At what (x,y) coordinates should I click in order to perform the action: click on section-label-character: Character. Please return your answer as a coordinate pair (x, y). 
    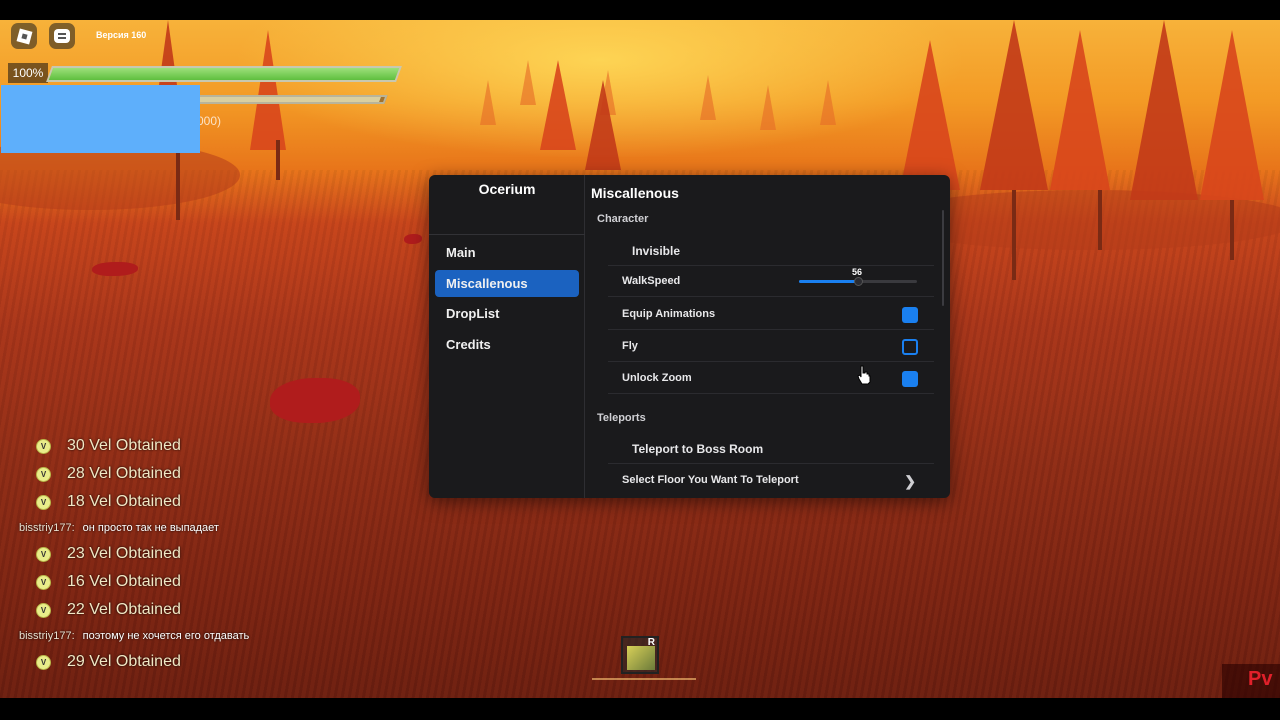
    Looking at the image, I should click on (623, 219).